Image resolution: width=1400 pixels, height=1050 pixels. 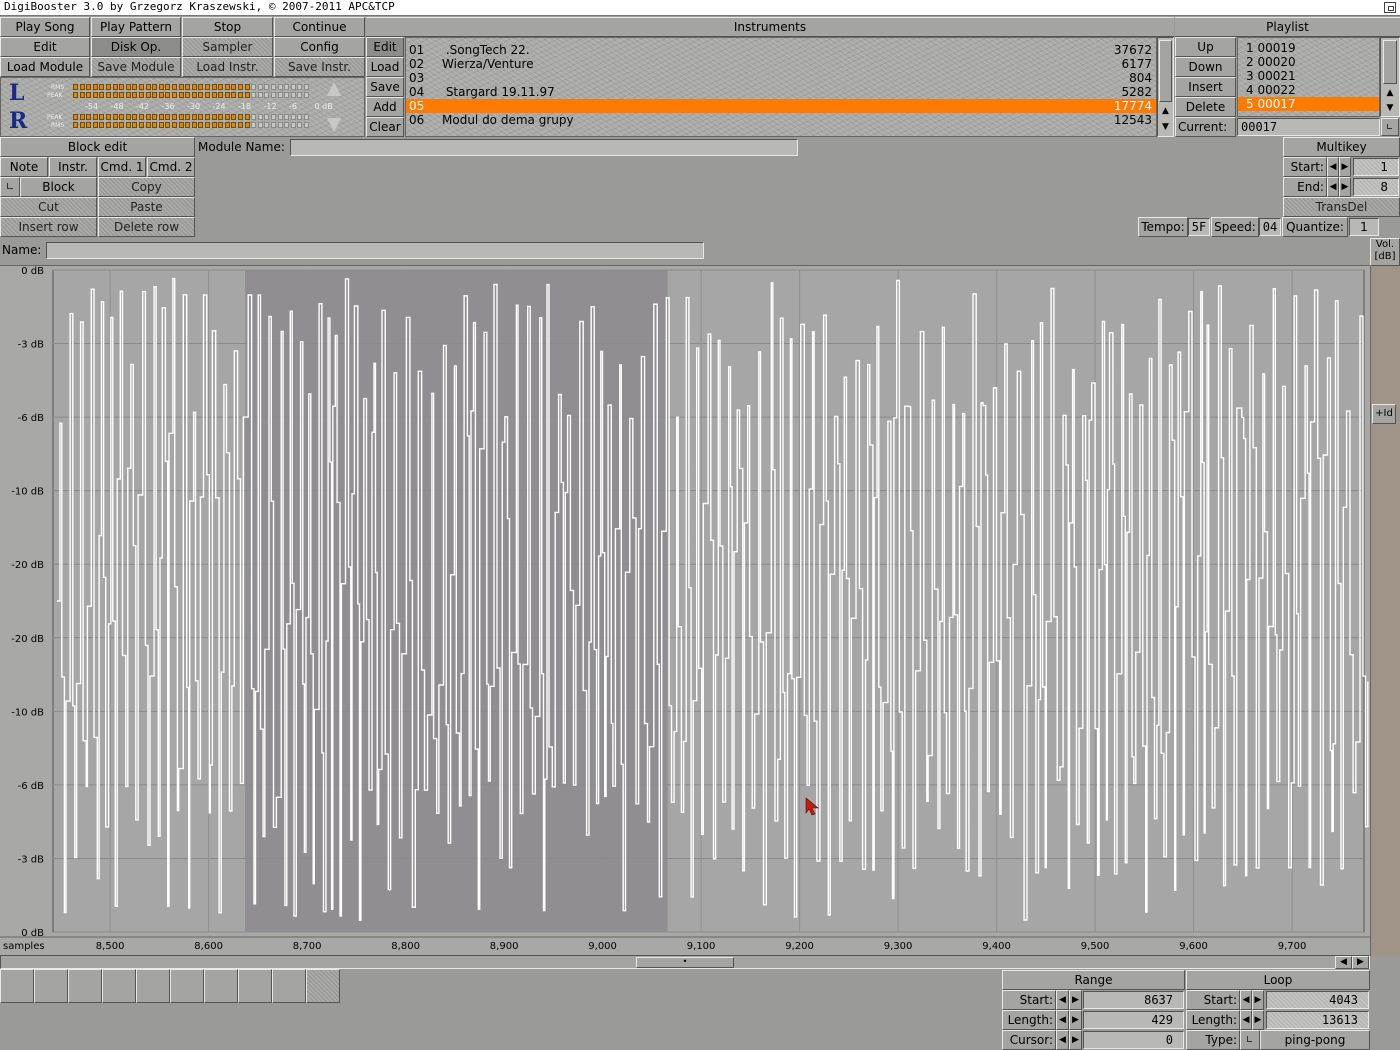 What do you see at coordinates (781, 50) in the screenshot?
I see `instrument-row: 01 .SongTech 22. 37672` at bounding box center [781, 50].